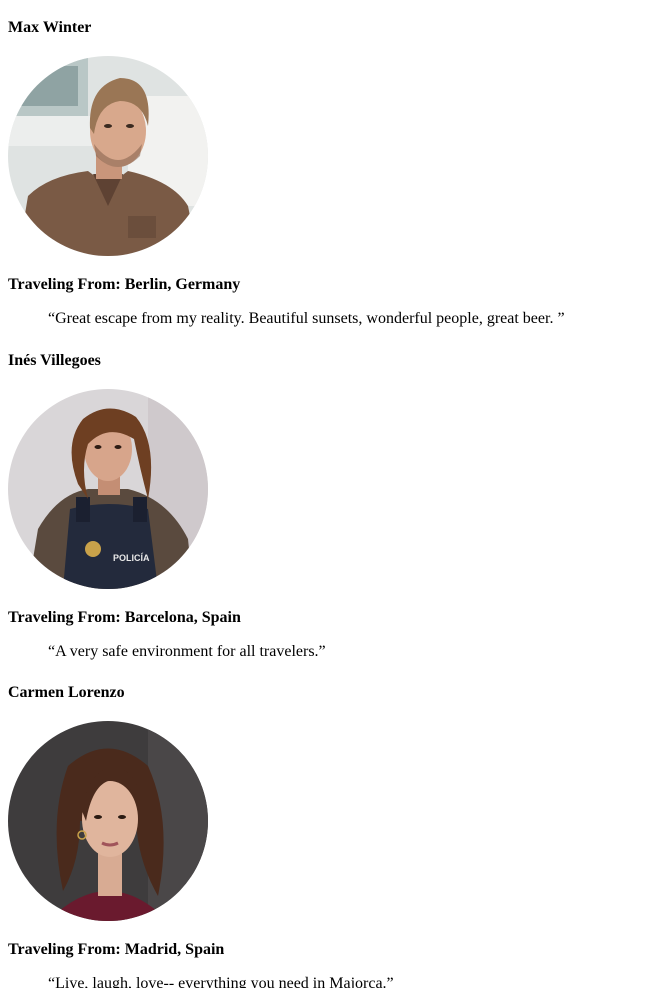 Image resolution: width=660 pixels, height=988 pixels. Describe the element at coordinates (54, 360) in the screenshot. I see `traveler-name: Inés Villegoes` at that location.